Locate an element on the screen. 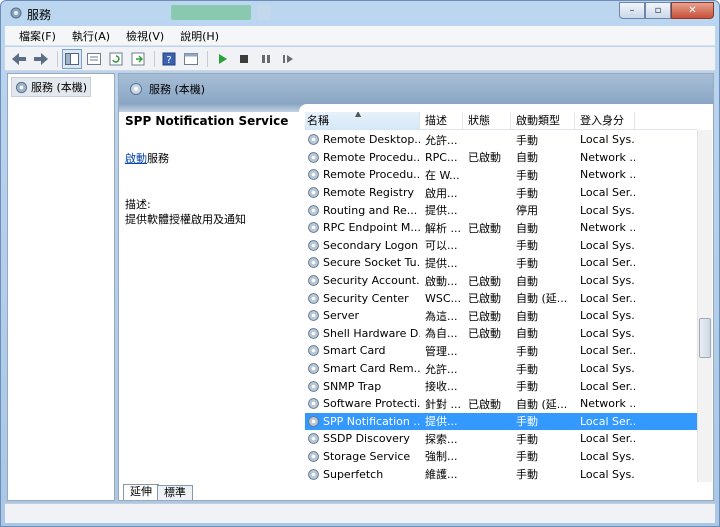 This screenshot has width=720, height=527. maximize-button: ▫ is located at coordinates (658, 10).